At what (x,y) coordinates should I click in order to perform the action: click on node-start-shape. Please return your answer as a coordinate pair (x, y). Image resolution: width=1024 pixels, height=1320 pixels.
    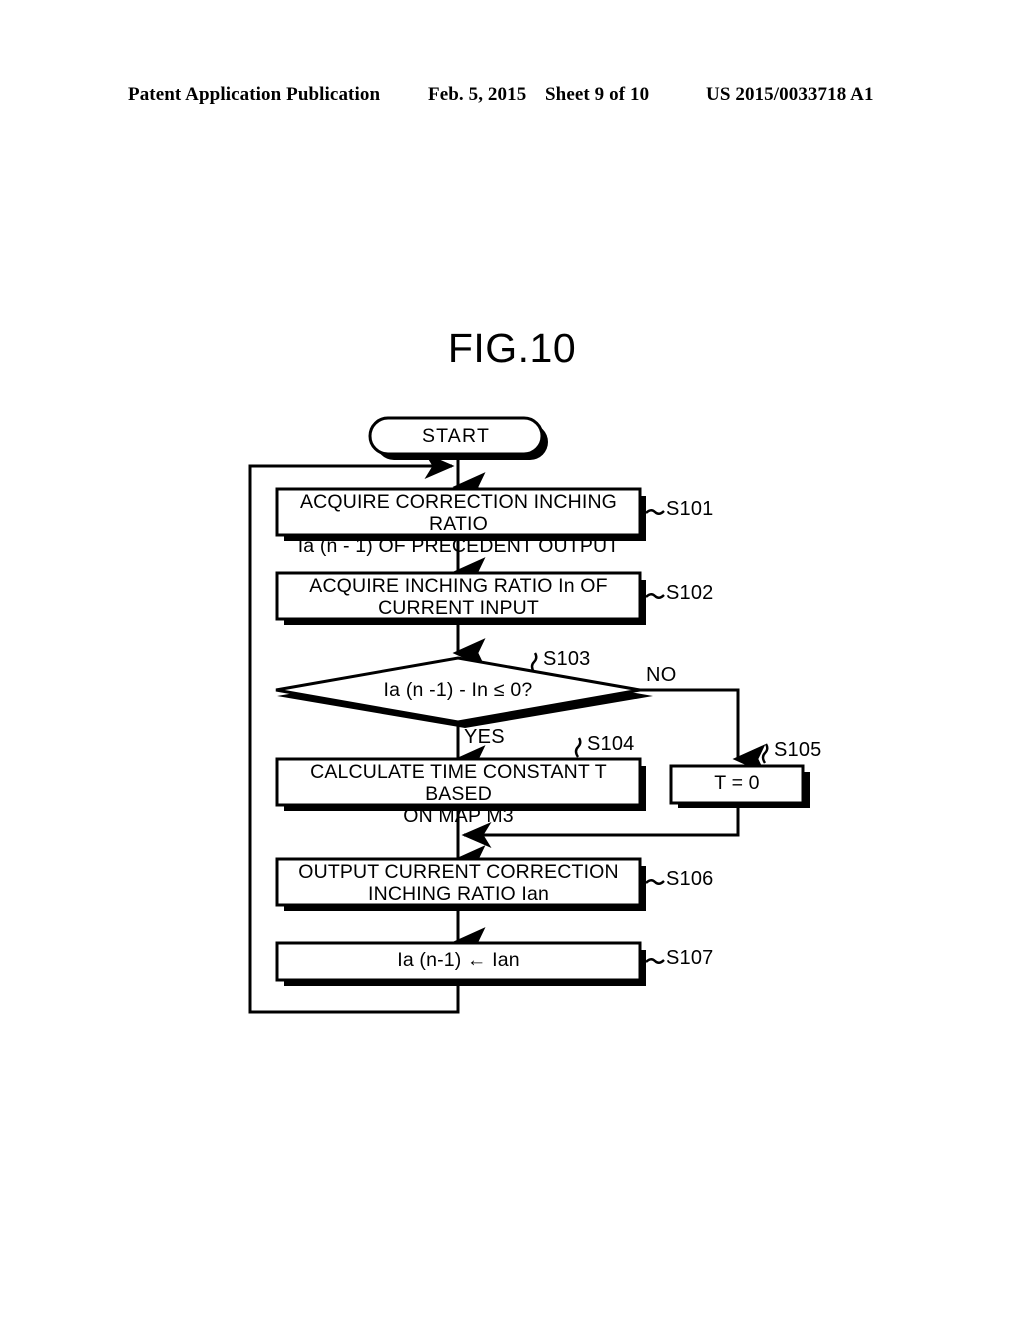
    Looking at the image, I should click on (456, 436).